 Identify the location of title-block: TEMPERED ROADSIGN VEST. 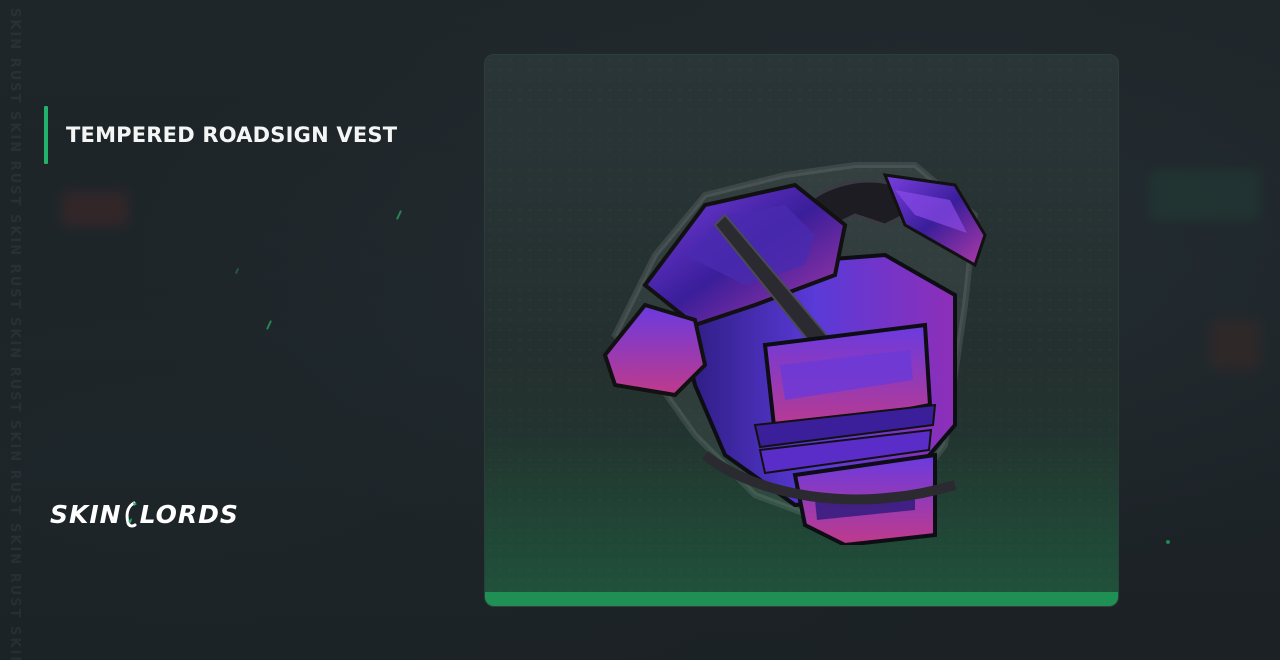
(220, 135).